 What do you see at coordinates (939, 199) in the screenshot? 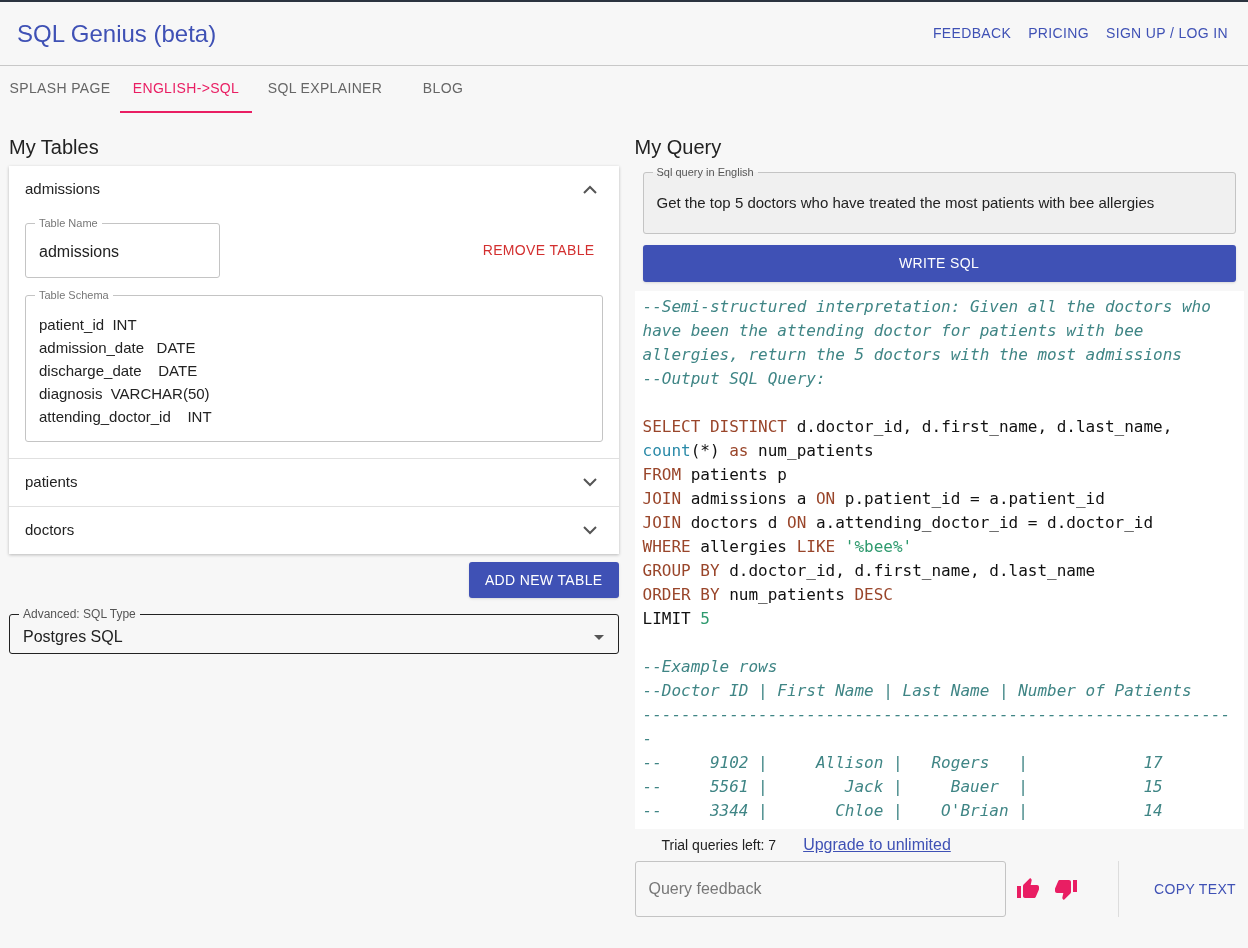
I see `query-field: Sql query in English Get the top 5 doctors who have treated the most patients with bee allergies` at bounding box center [939, 199].